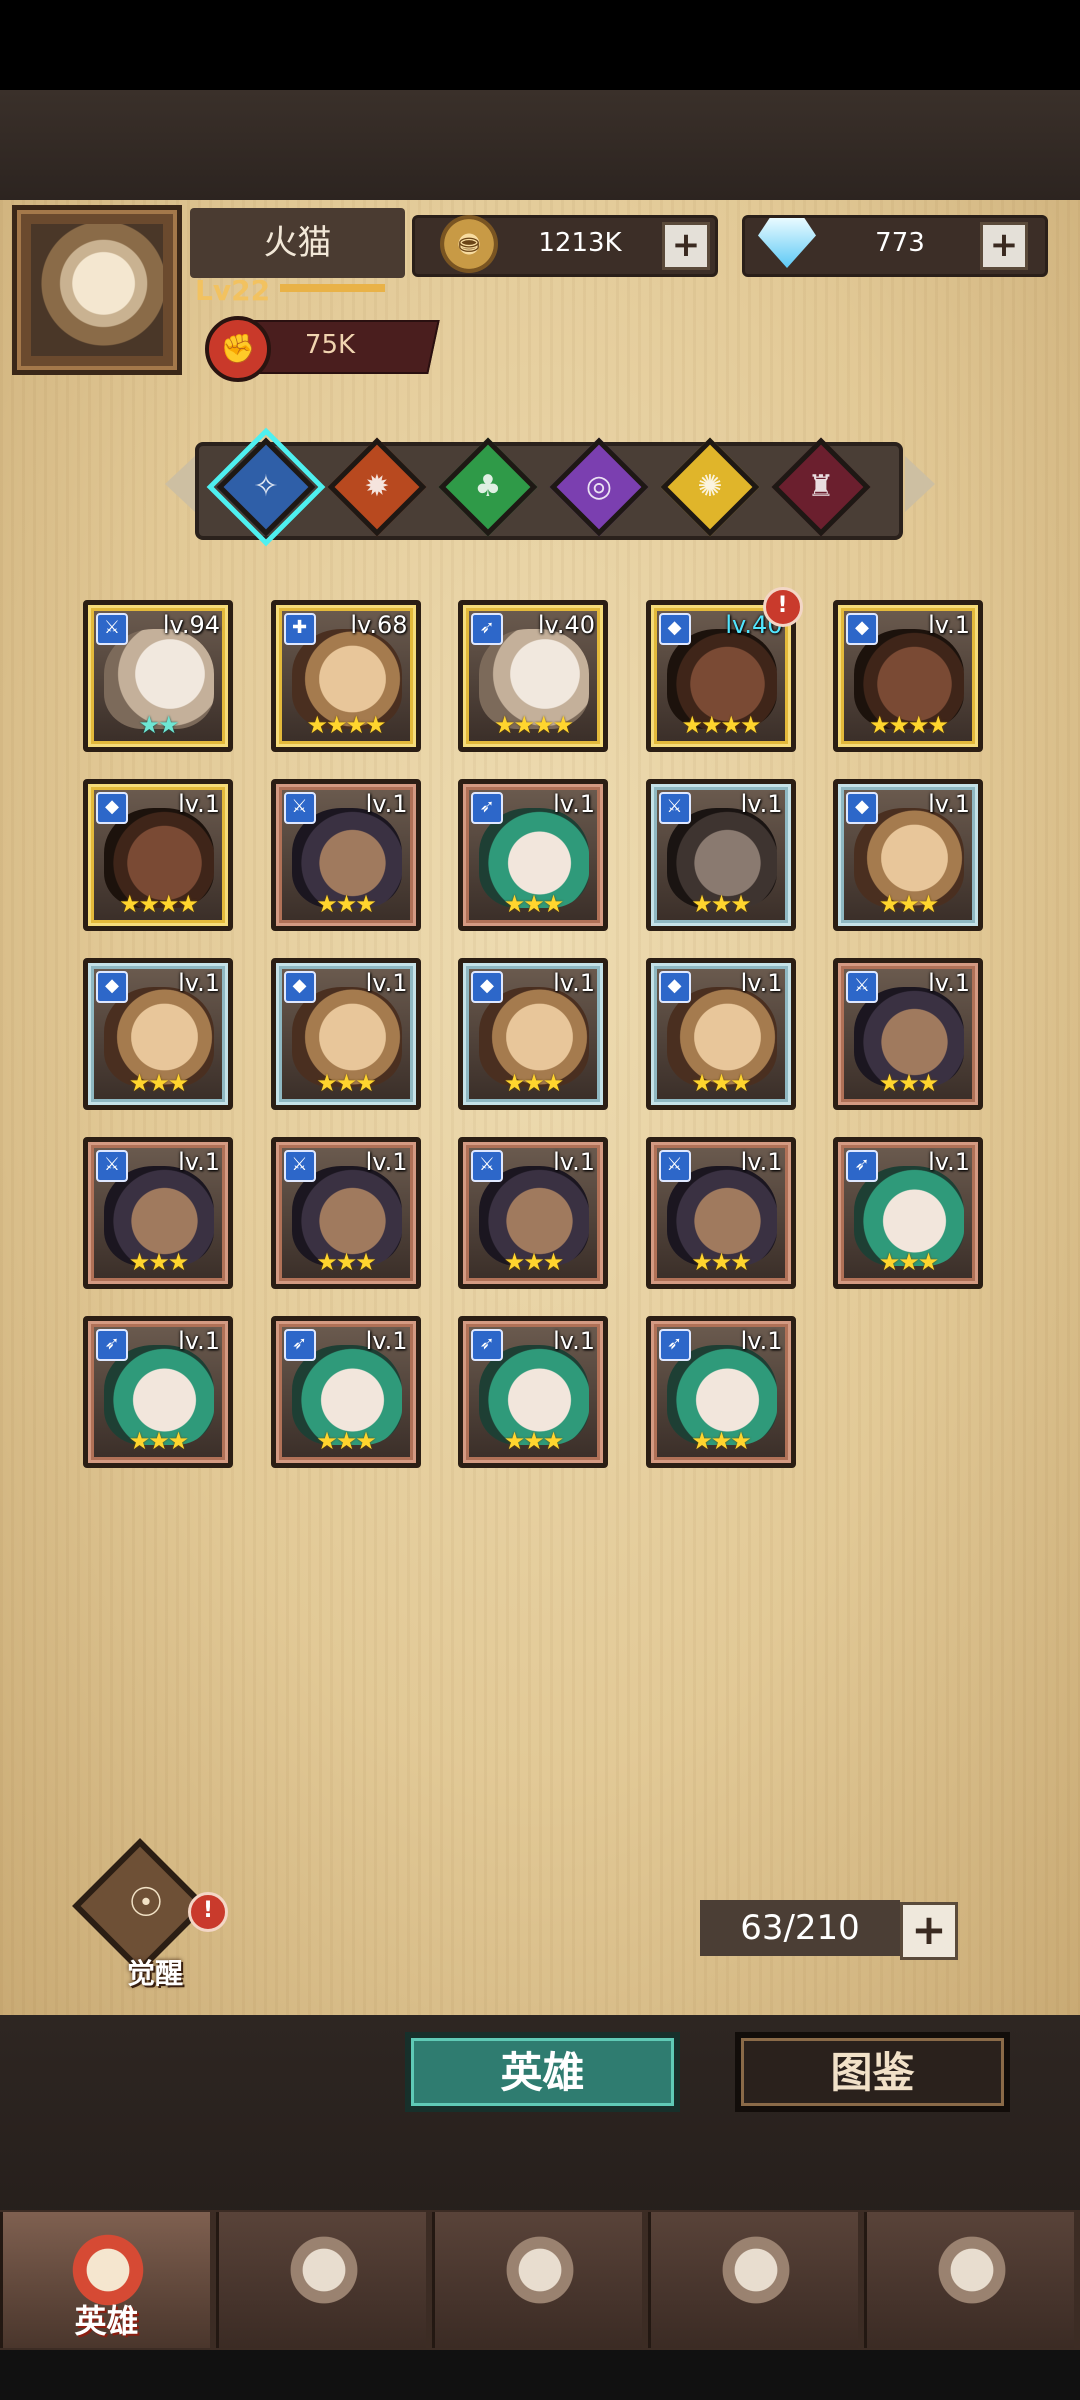 The width and height of the screenshot is (1080, 2400). Describe the element at coordinates (872, 2072) in the screenshot. I see `tab-codex: 图鉴` at that location.